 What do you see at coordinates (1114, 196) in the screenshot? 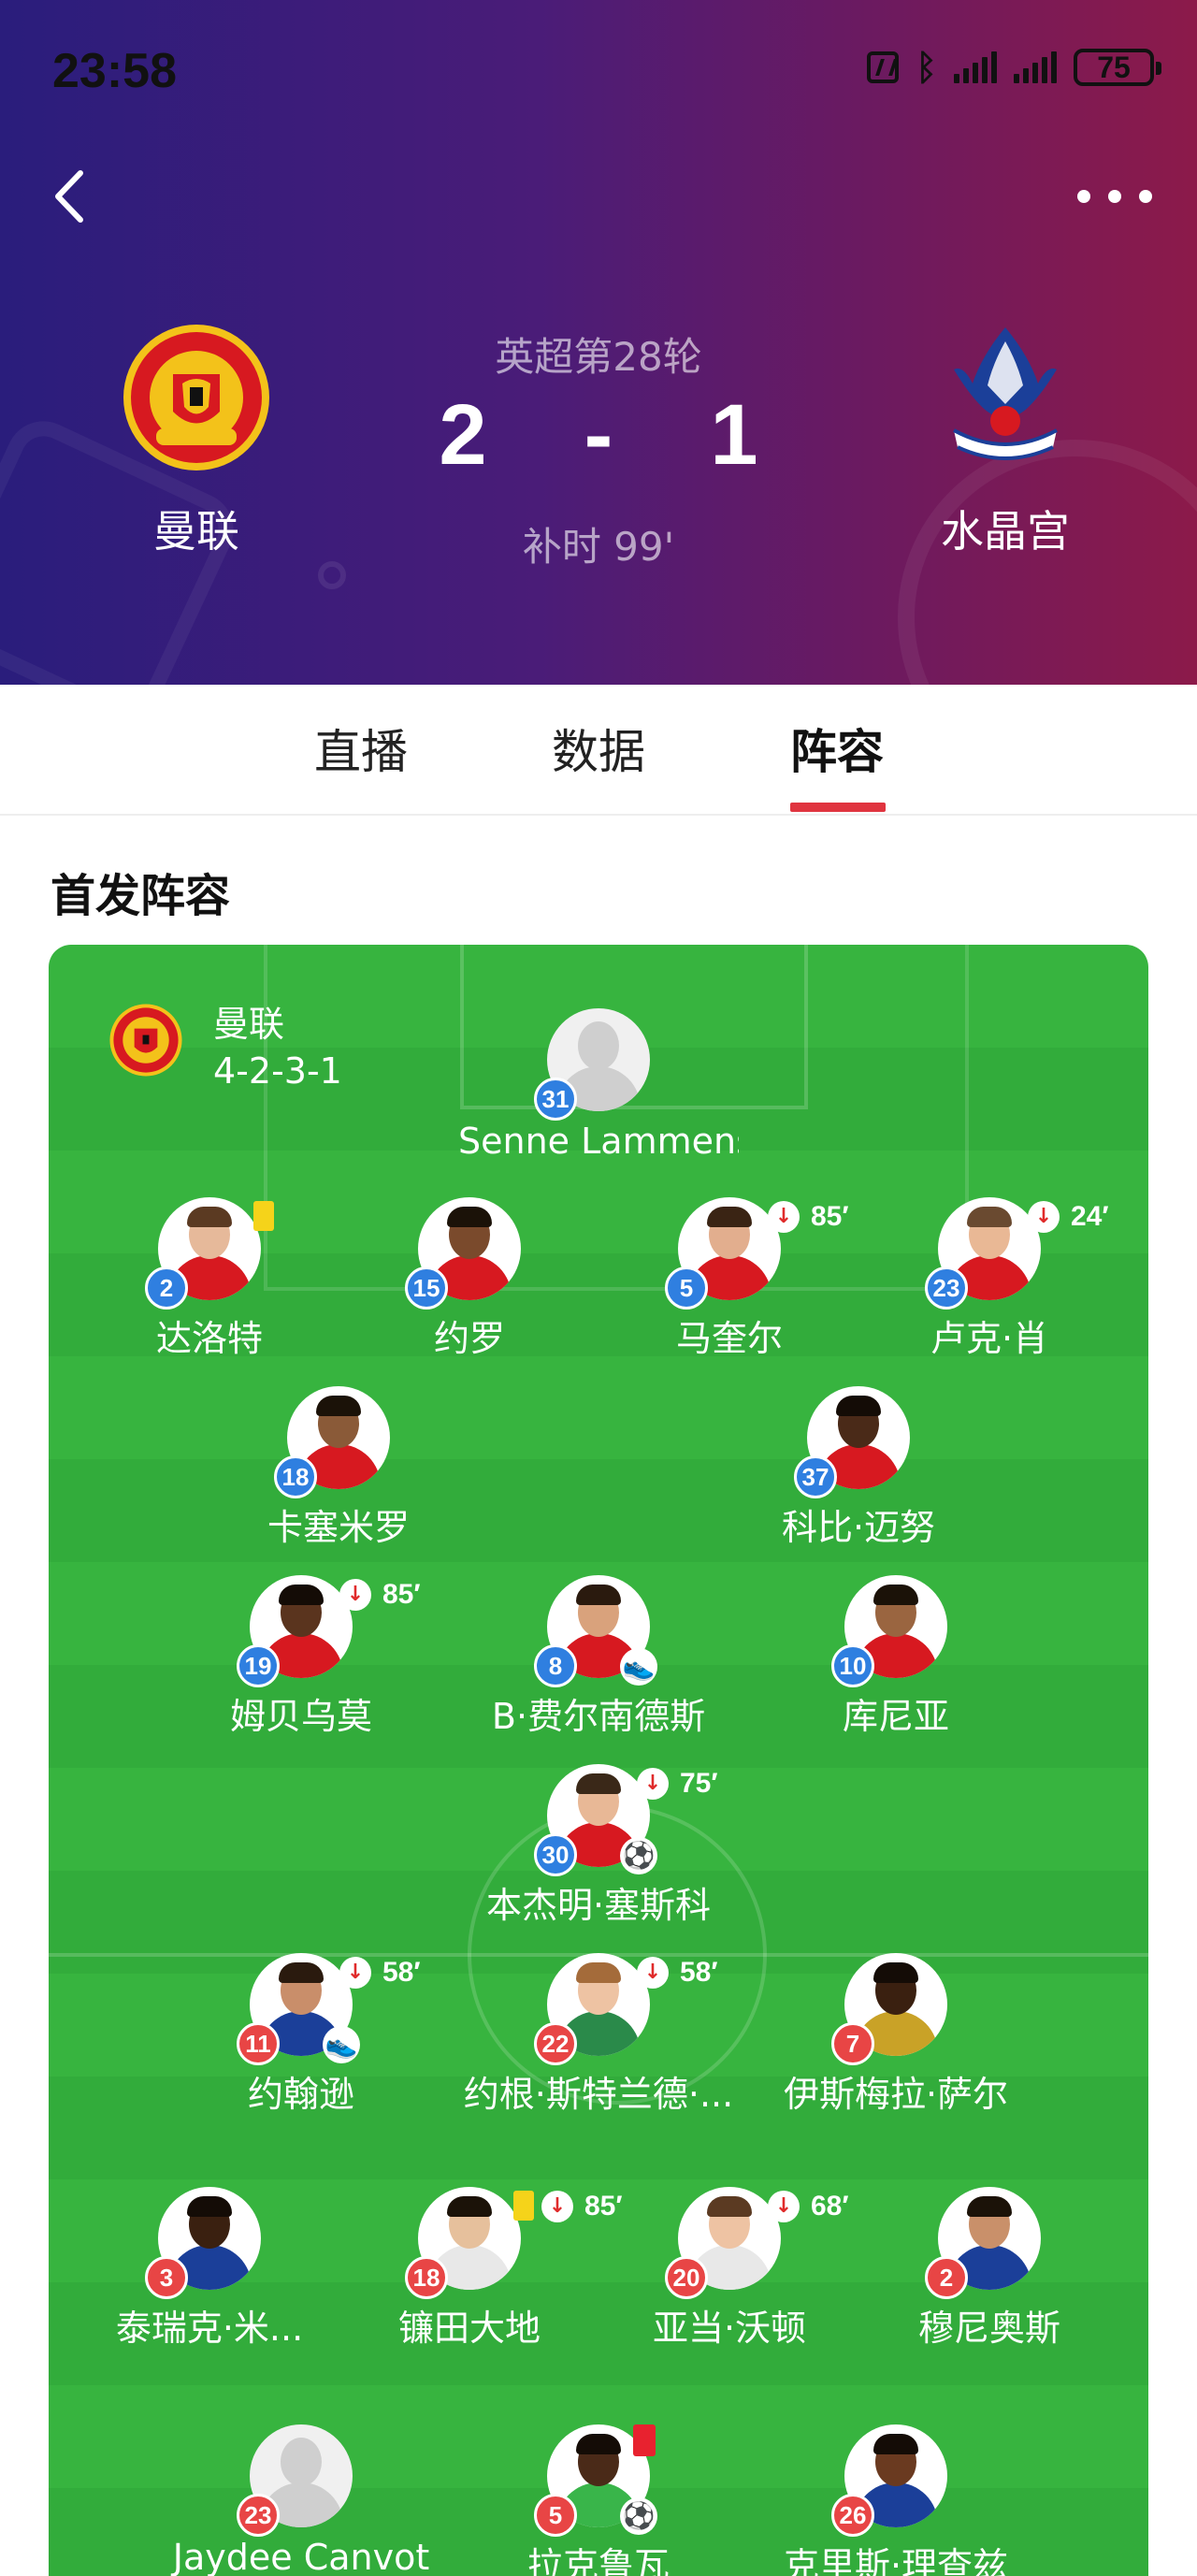
I see `more-button` at bounding box center [1114, 196].